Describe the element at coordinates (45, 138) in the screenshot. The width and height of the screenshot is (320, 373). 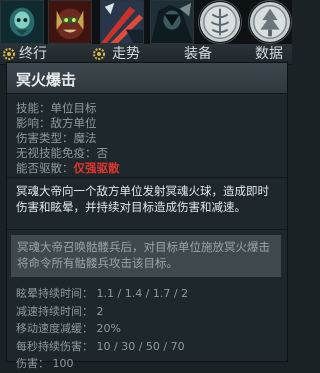
I see `property-label: 伤害类型：` at that location.